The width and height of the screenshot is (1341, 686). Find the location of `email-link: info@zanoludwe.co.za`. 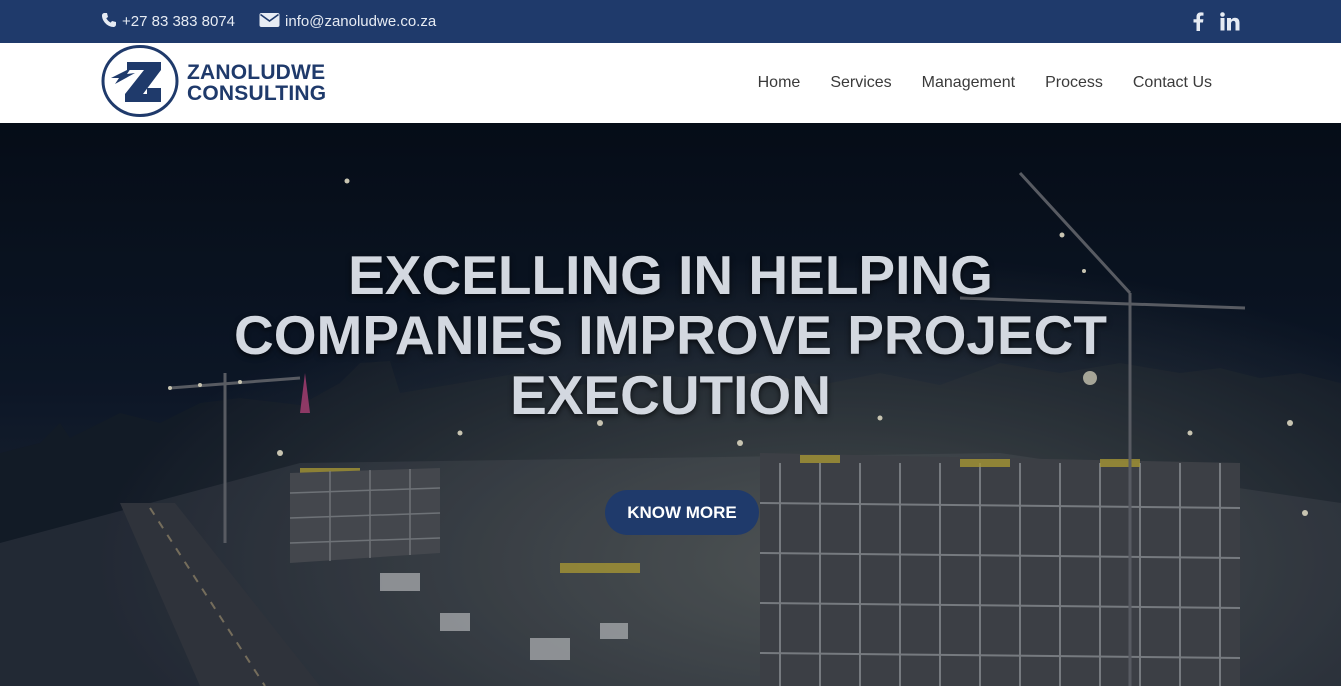

email-link: info@zanoludwe.co.za is located at coordinates (347, 22).